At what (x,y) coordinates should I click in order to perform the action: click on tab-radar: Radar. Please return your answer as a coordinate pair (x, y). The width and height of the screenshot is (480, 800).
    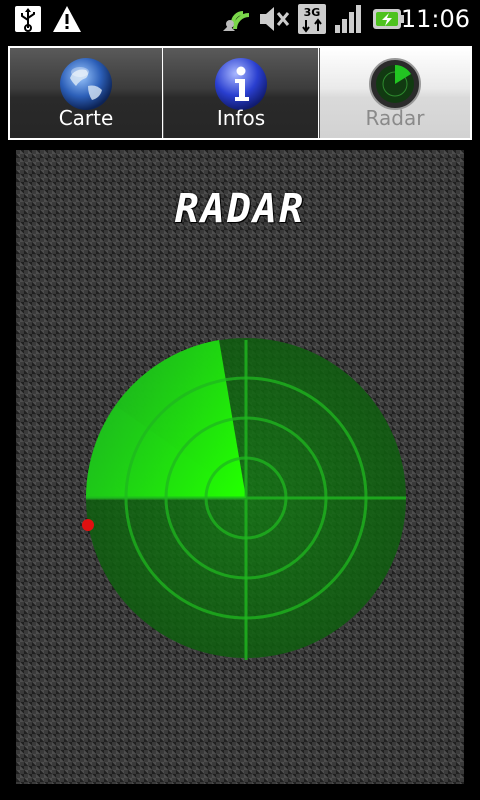
    Looking at the image, I should click on (395, 93).